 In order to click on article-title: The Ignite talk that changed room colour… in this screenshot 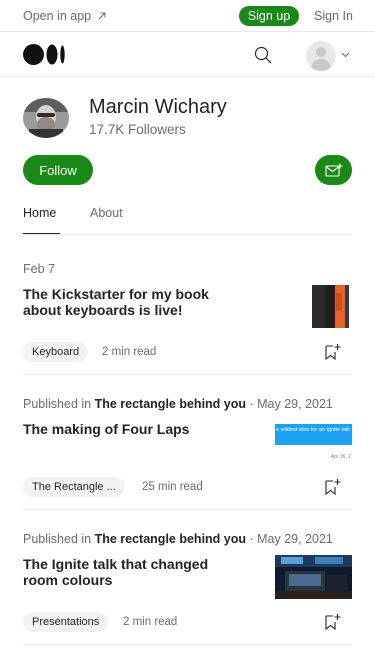, I will do `click(133, 572)`.